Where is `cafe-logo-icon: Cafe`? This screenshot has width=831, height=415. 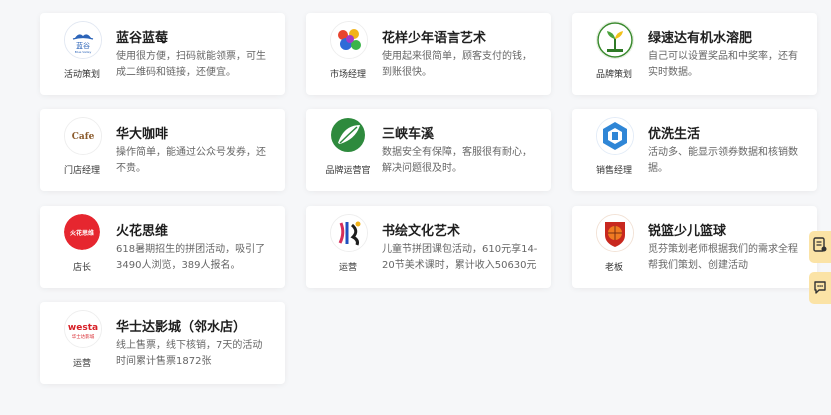
cafe-logo-icon: Cafe is located at coordinates (83, 136).